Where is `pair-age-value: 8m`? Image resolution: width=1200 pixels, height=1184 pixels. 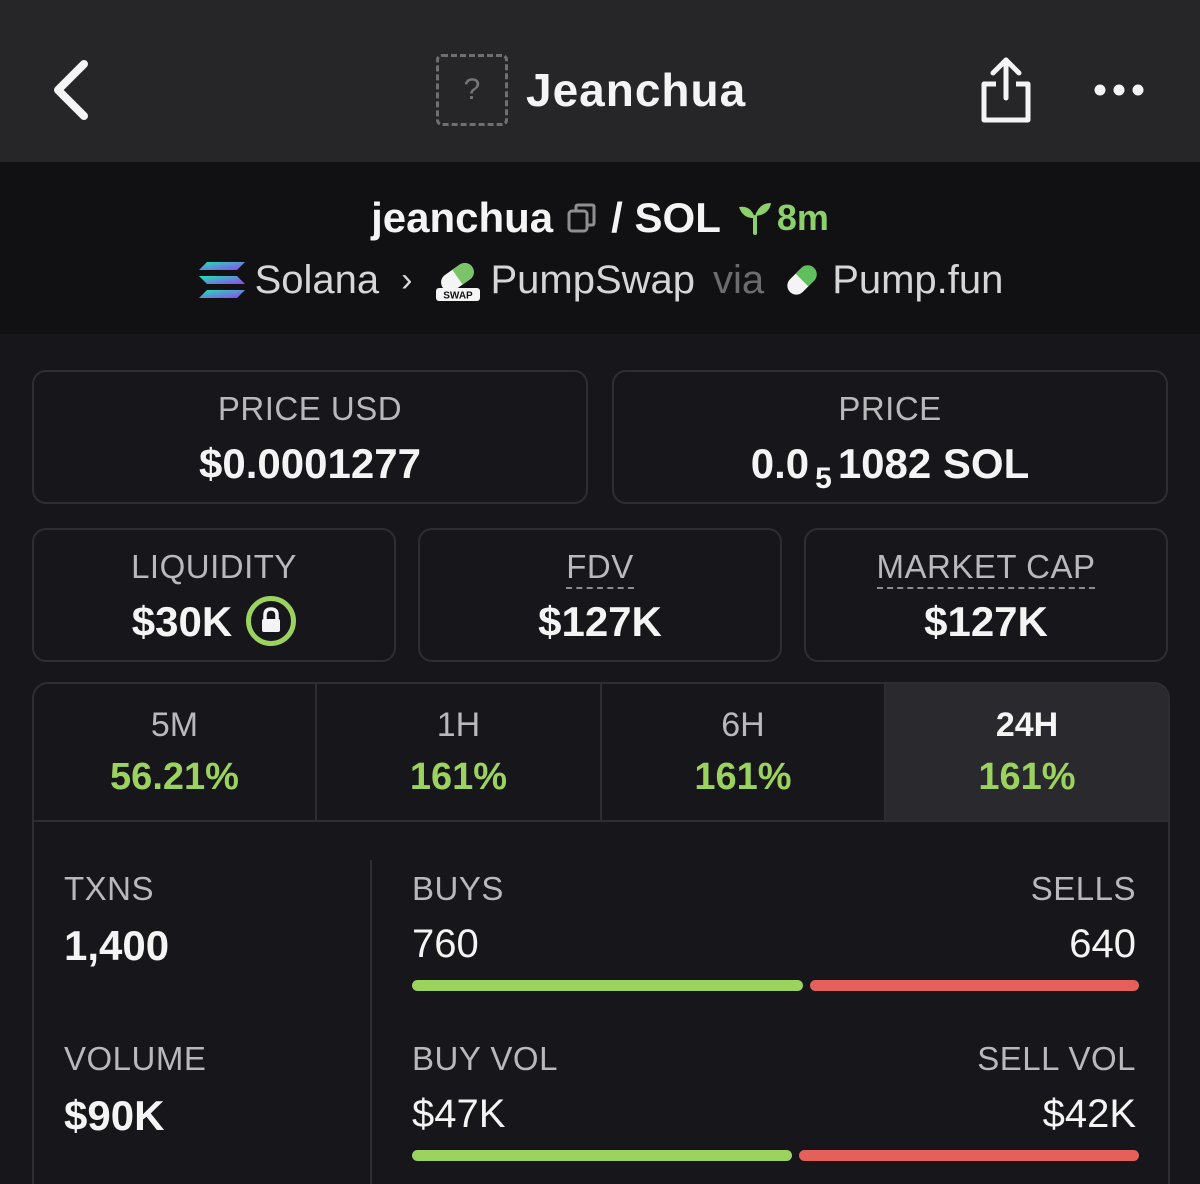 pair-age-value: 8m is located at coordinates (802, 217).